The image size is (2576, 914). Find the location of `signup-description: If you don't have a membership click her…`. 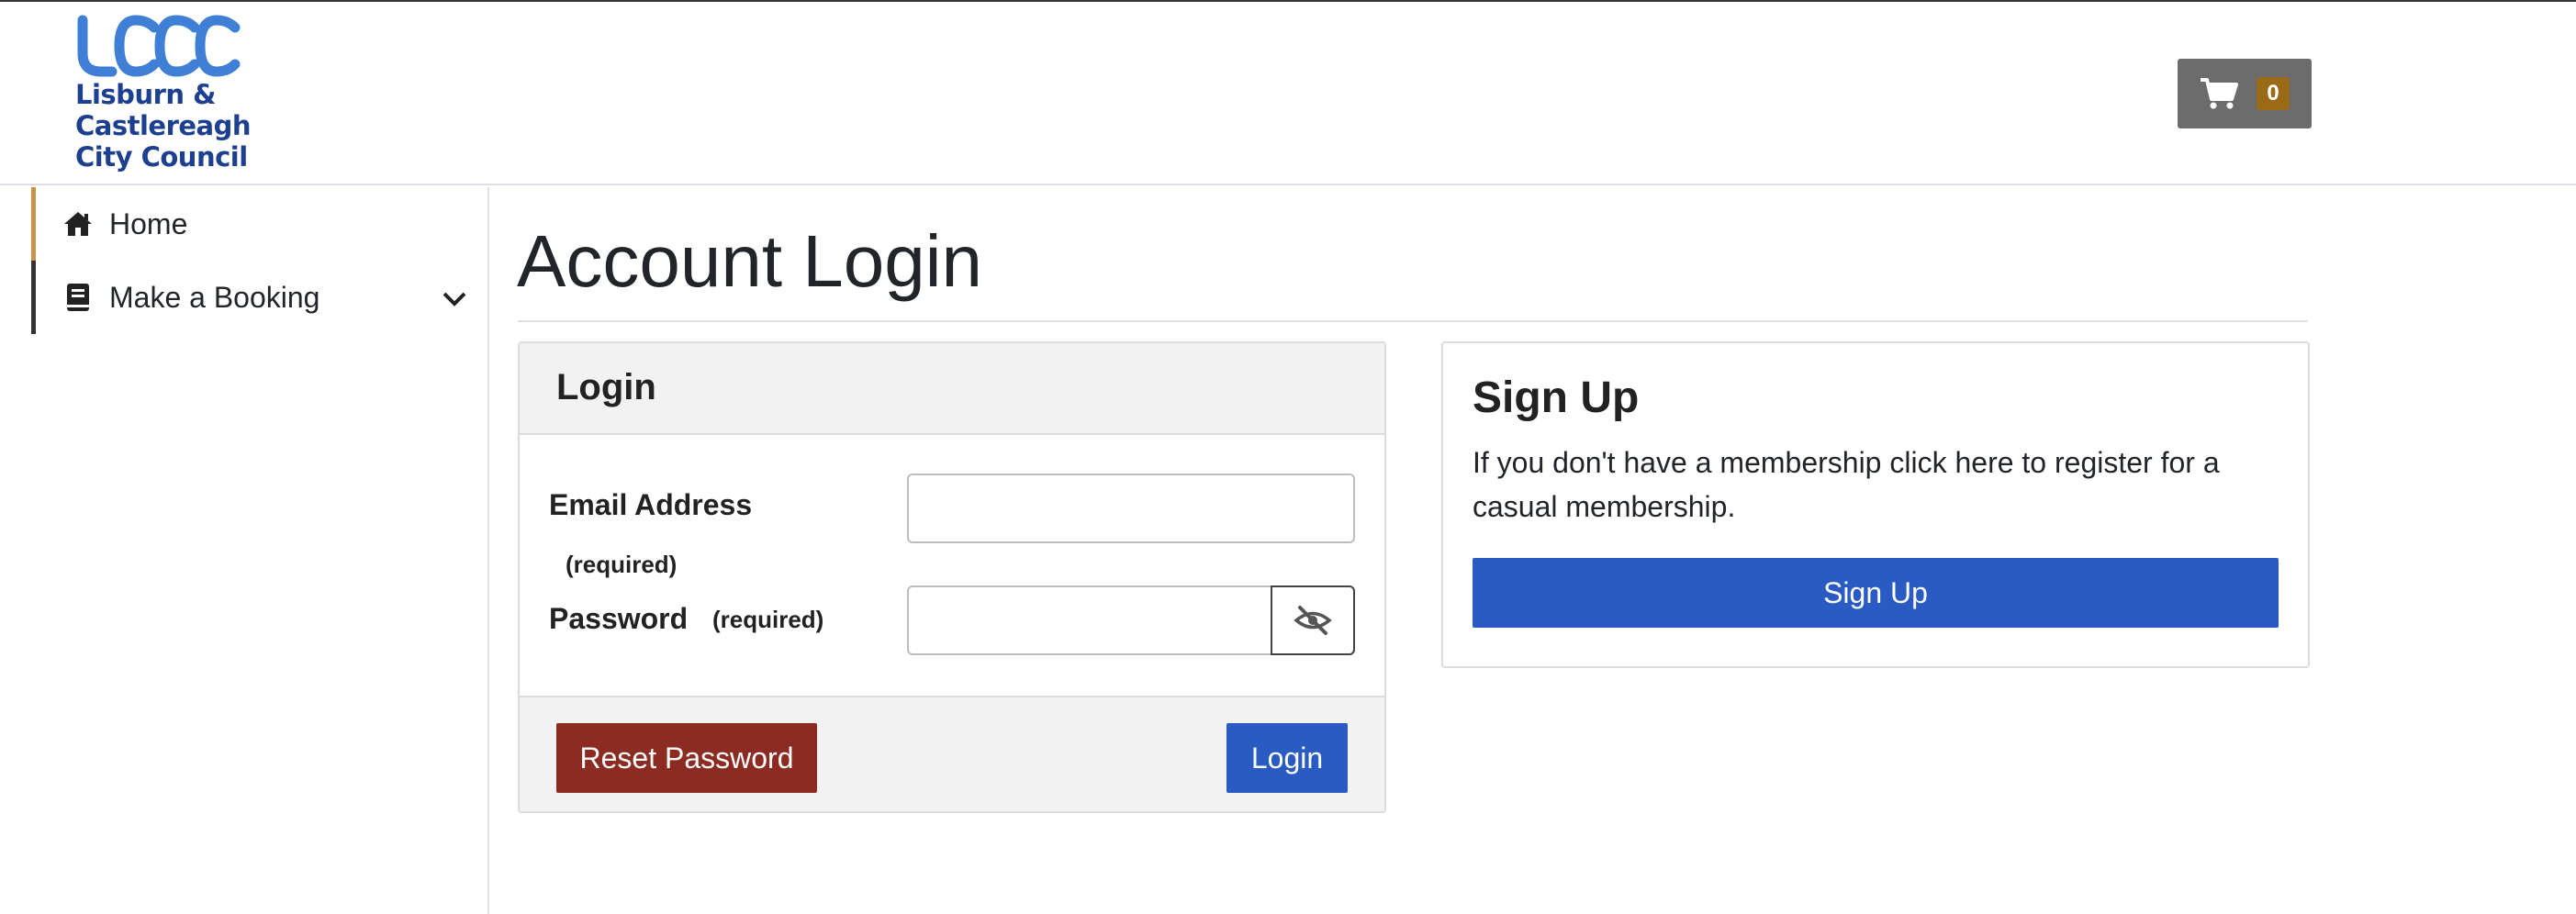

signup-description: If you don't have a membership click her… is located at coordinates (1846, 484).